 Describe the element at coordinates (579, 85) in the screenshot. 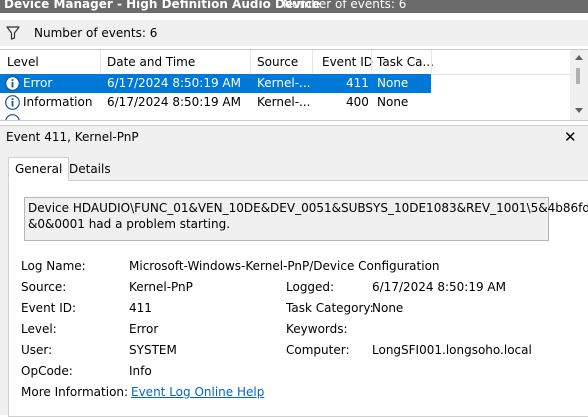

I see `event-list-scrollbar` at that location.